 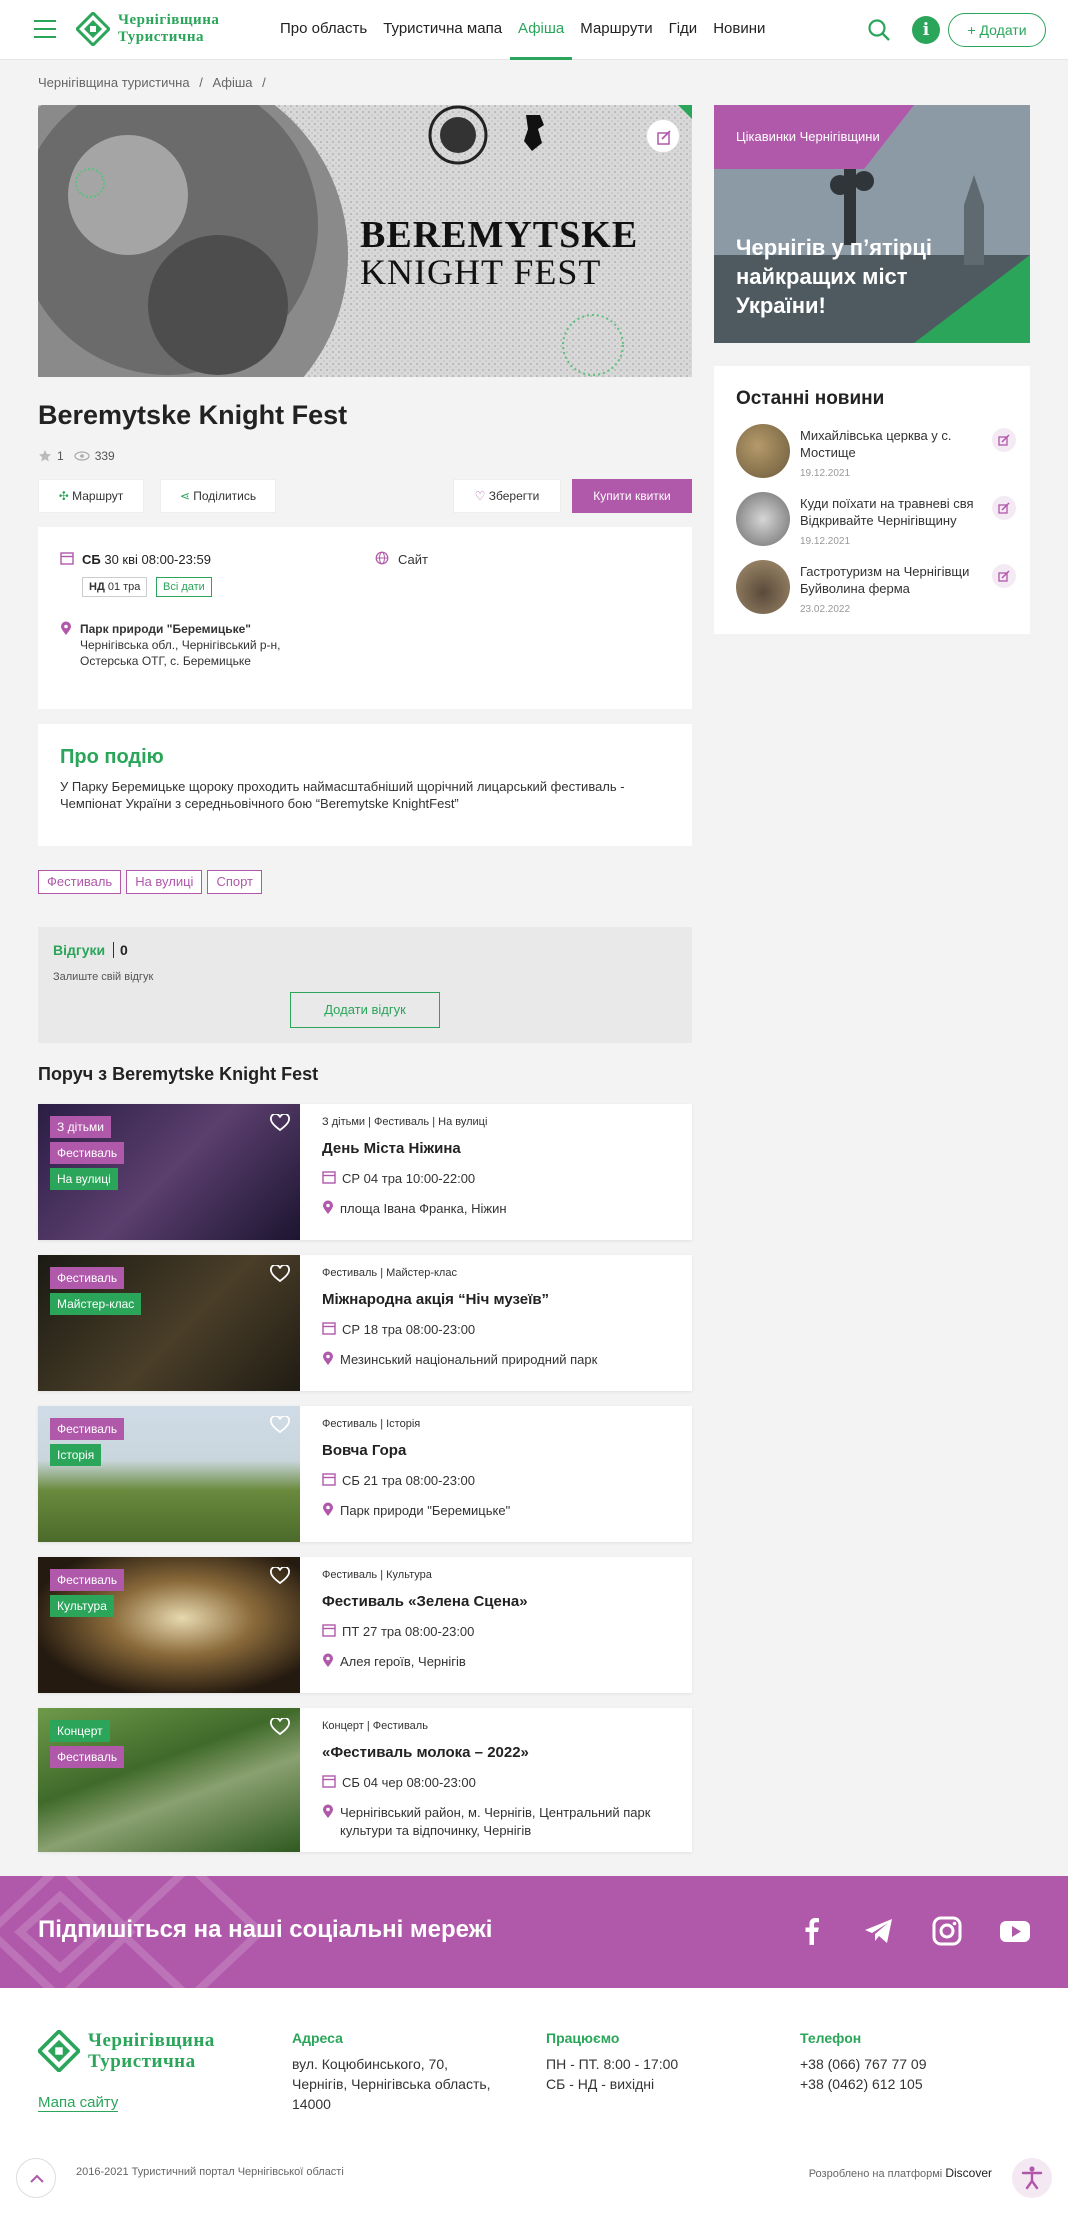 What do you see at coordinates (364, 1450) in the screenshot?
I see `event-name: Вовча Гора` at bounding box center [364, 1450].